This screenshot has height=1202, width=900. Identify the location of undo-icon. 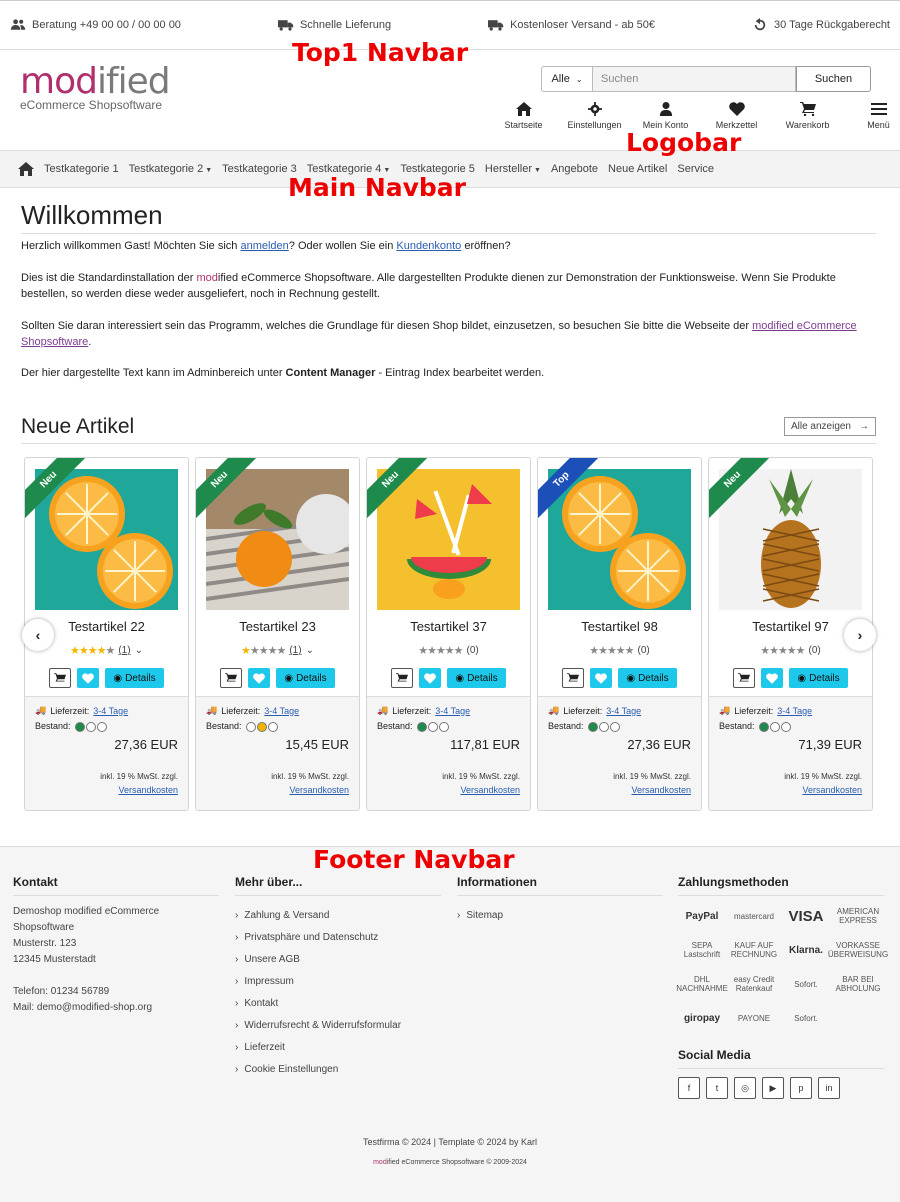
(760, 24).